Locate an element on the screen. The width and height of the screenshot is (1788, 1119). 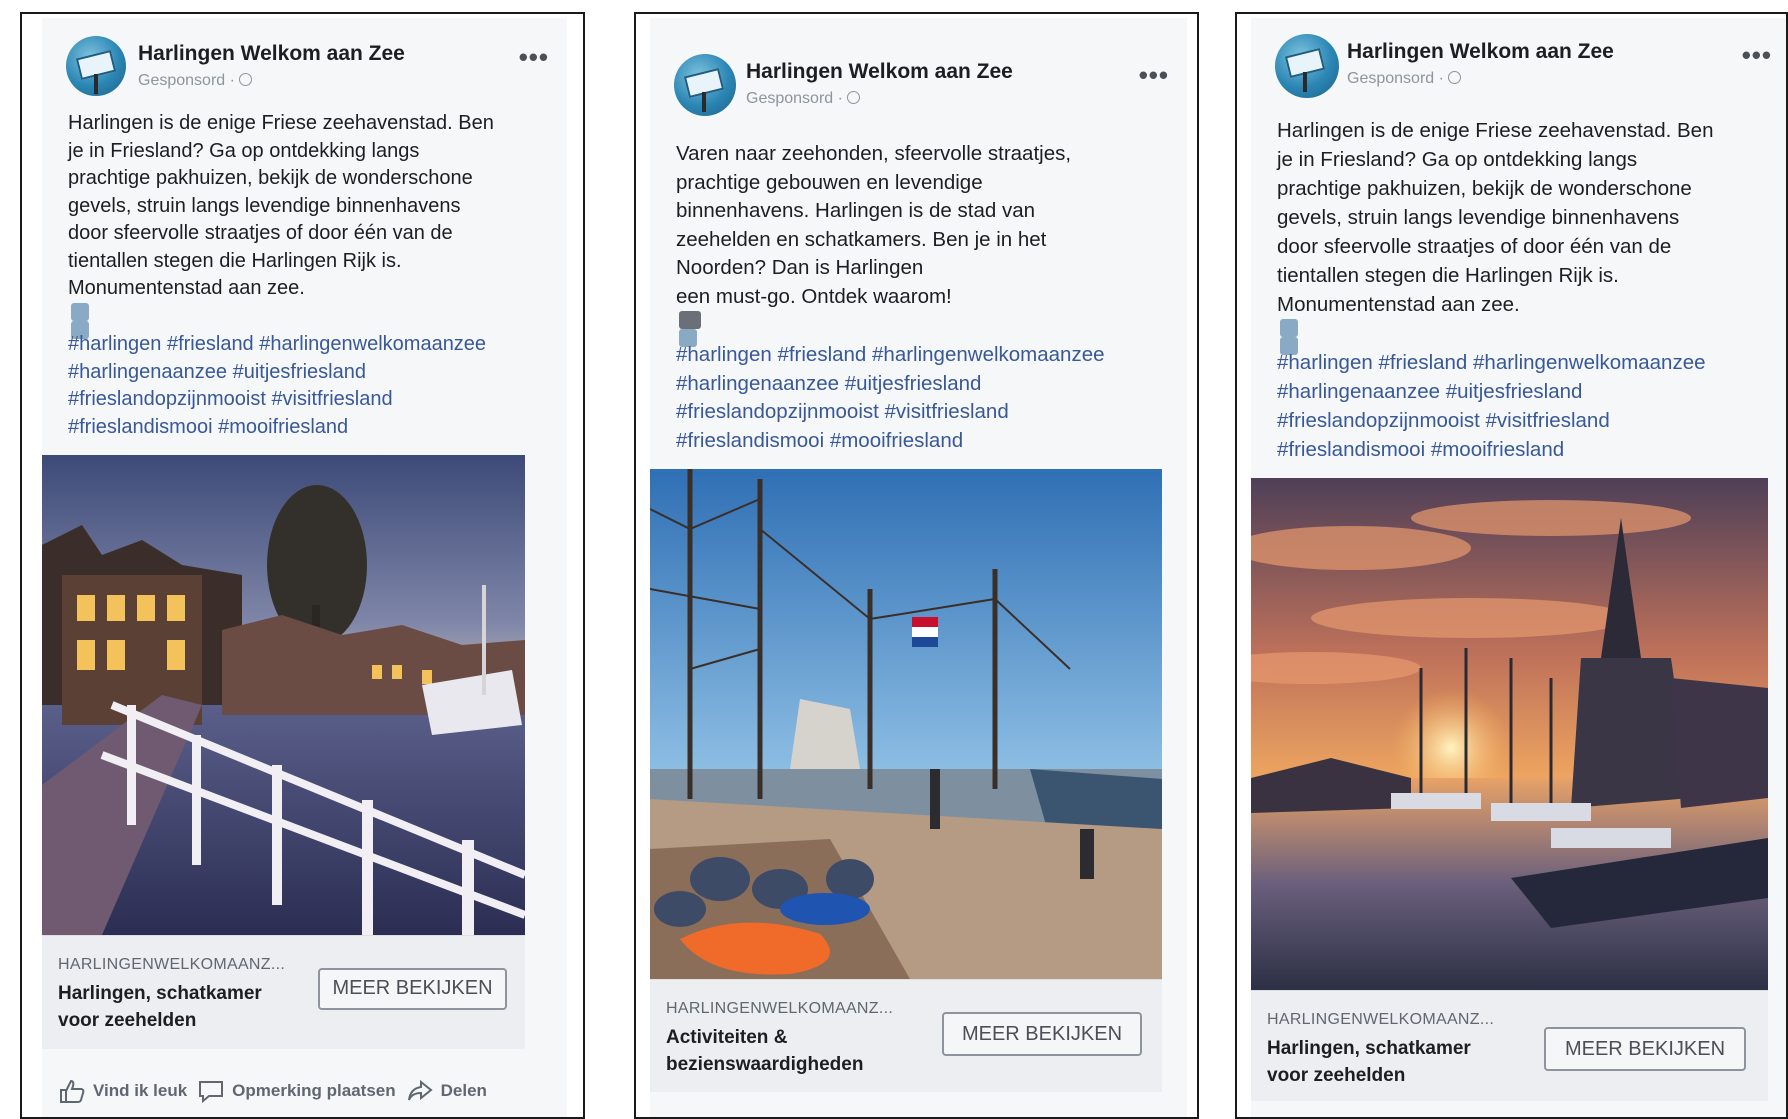
comment-icon is located at coordinates (211, 1092).